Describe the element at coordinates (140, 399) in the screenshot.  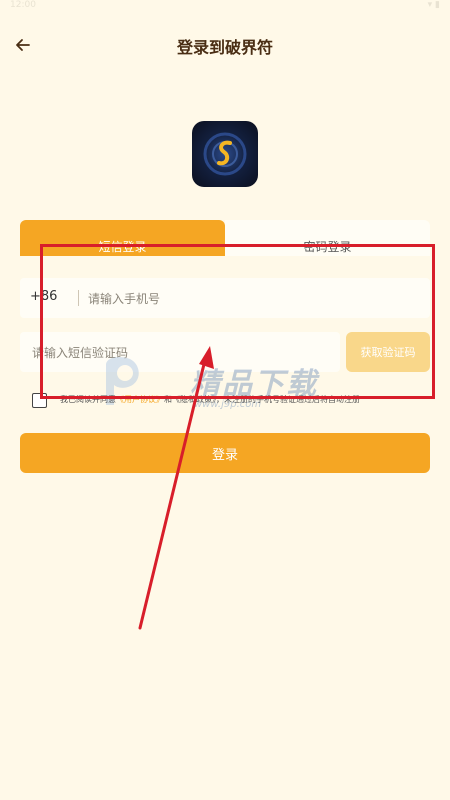
I see `user-agreement-link: 《用户协议》` at that location.